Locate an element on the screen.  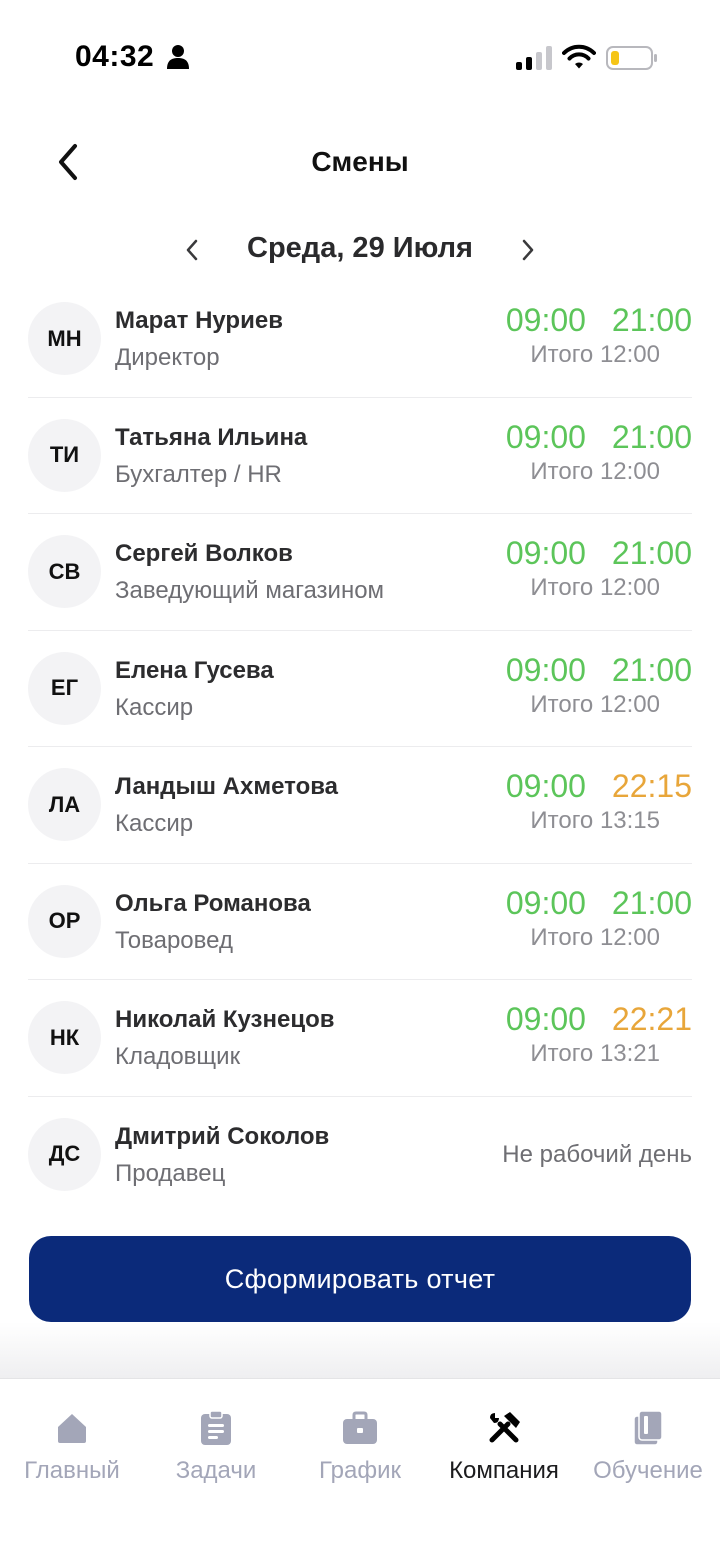
tab-home: Главный is located at coordinates (72, 1455).